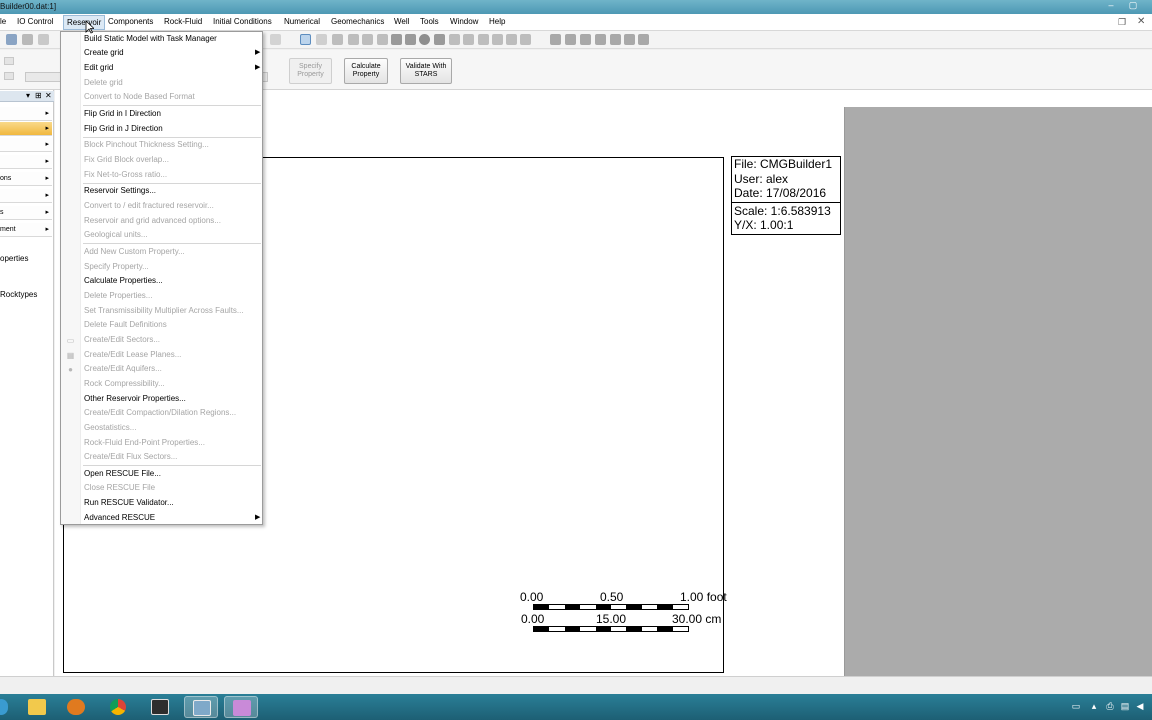  Describe the element at coordinates (1125, 707) in the screenshot. I see `network-icon: ▤` at that location.